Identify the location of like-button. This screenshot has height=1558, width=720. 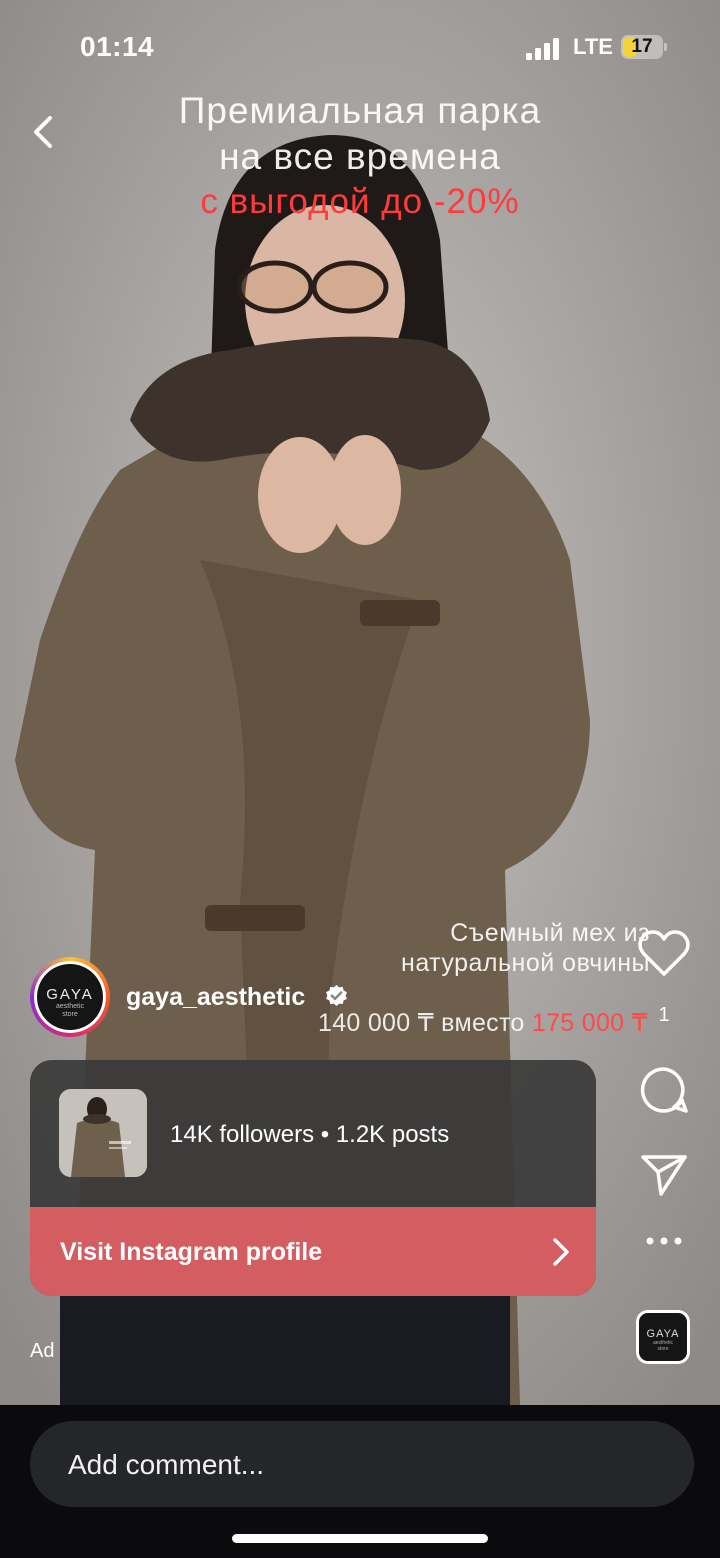
(664, 958).